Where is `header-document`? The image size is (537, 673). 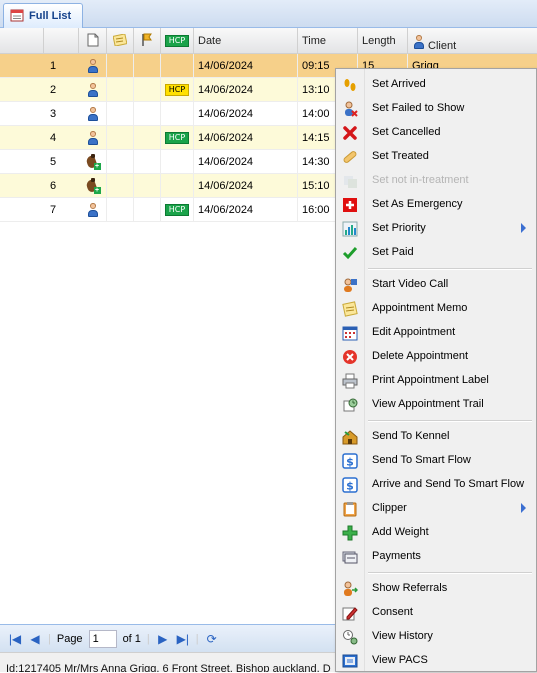
header-document is located at coordinates (93, 41).